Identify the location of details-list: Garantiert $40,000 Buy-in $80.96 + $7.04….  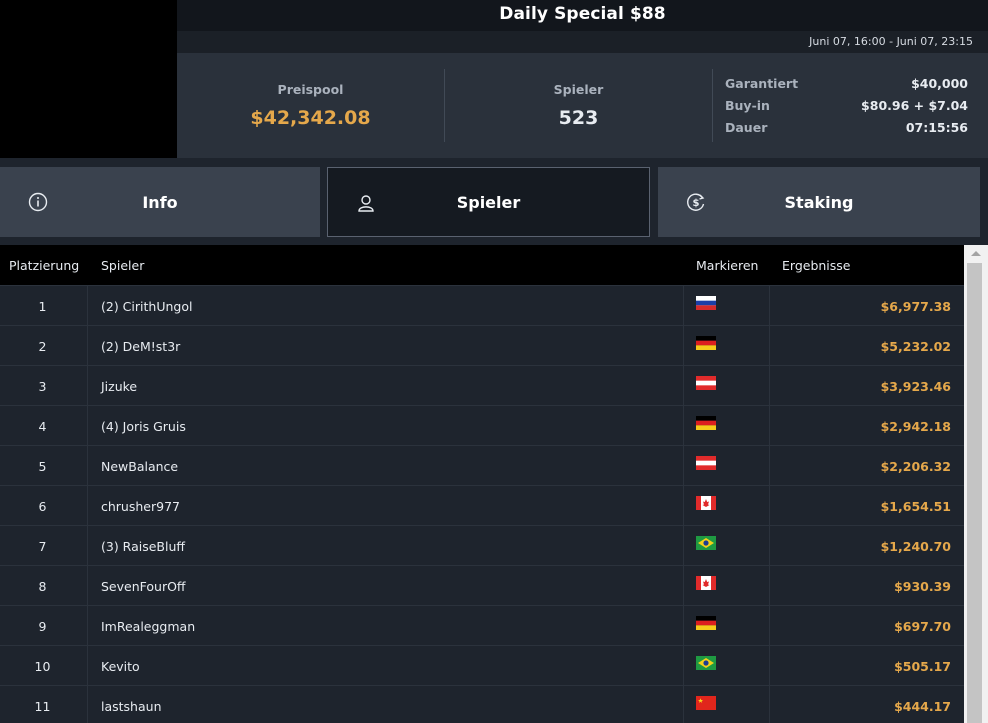
(846, 109).